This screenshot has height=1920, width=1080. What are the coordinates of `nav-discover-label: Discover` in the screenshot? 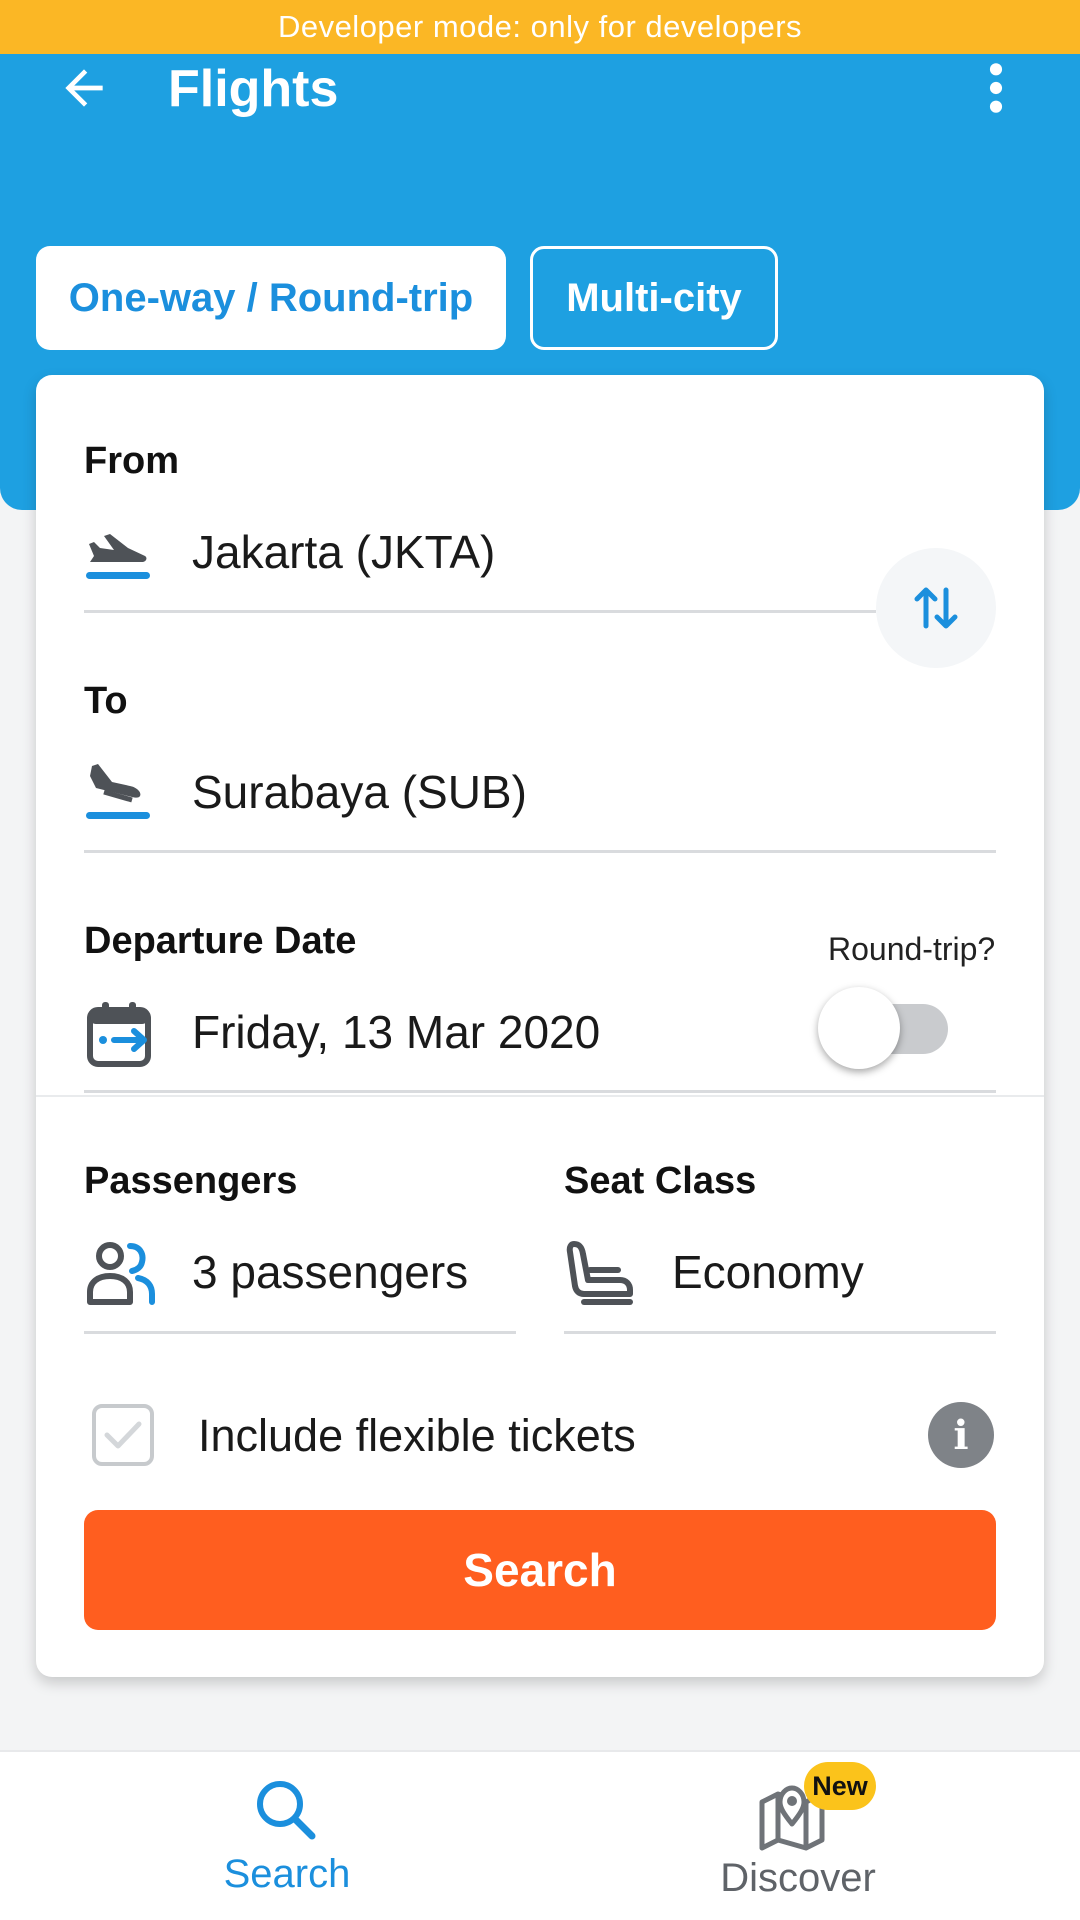 It's located at (798, 1878).